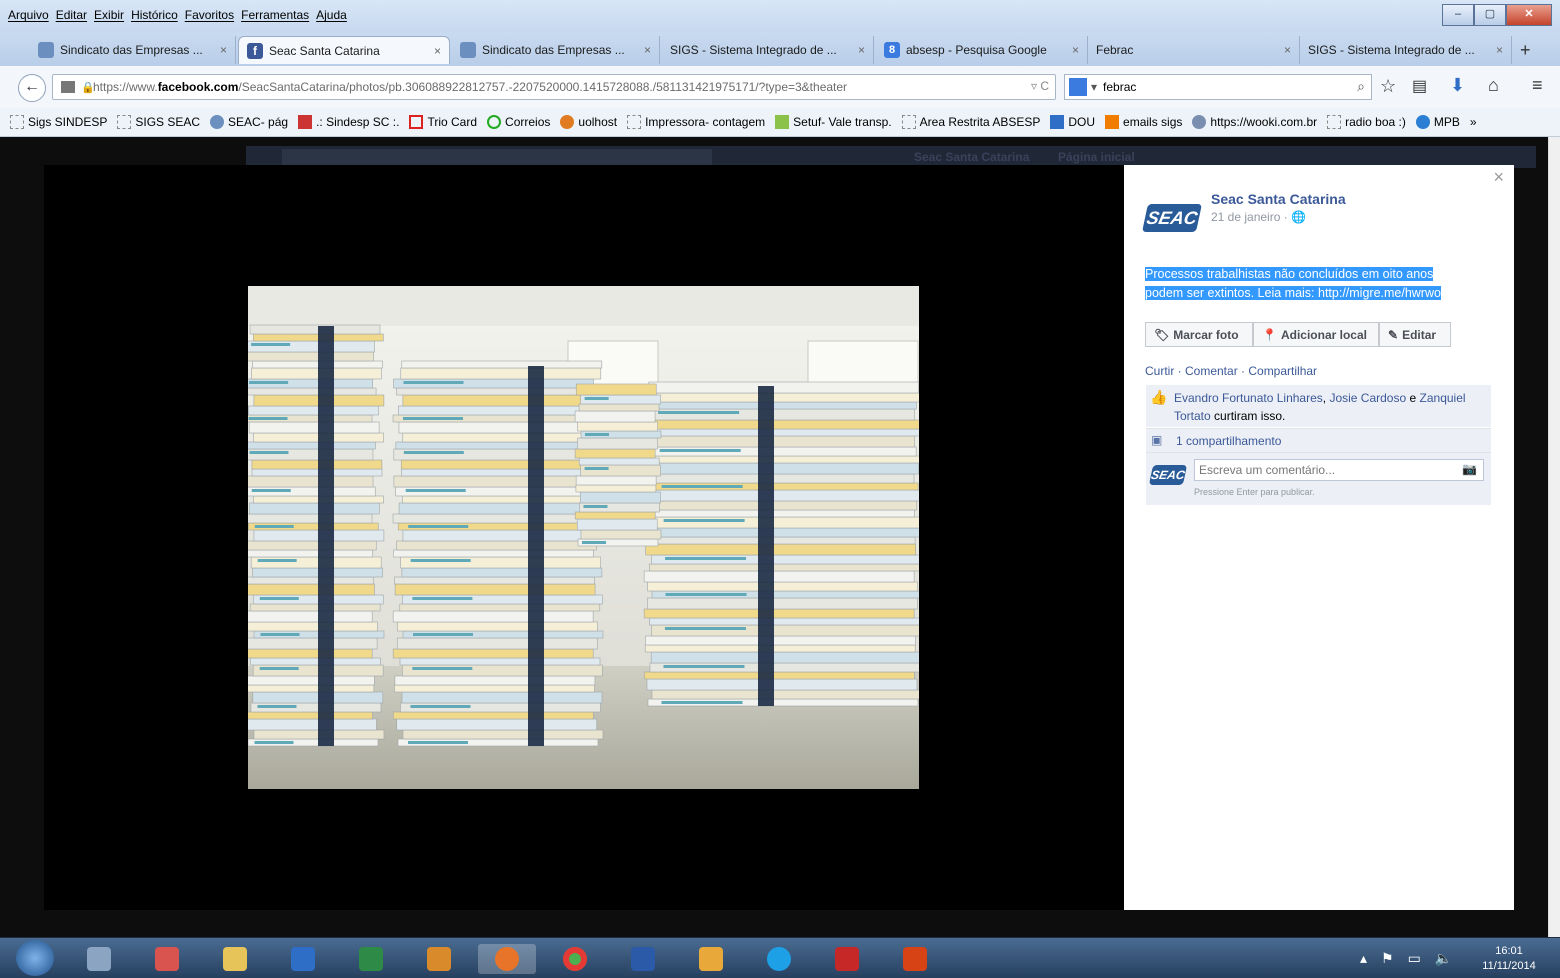 The width and height of the screenshot is (1560, 978). Describe the element at coordinates (1437, 122) in the screenshot. I see `bookmark-item: MPB` at that location.